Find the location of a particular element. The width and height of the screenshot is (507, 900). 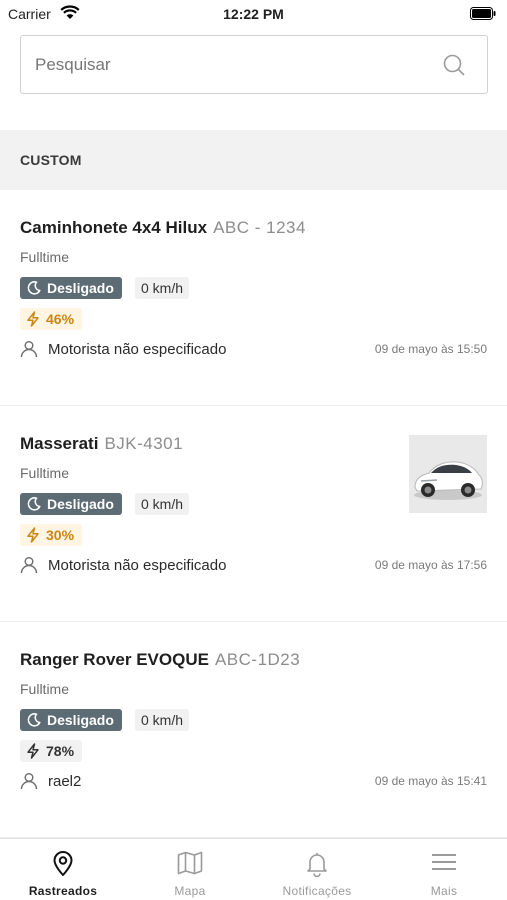

bell-icon is located at coordinates (317, 865).